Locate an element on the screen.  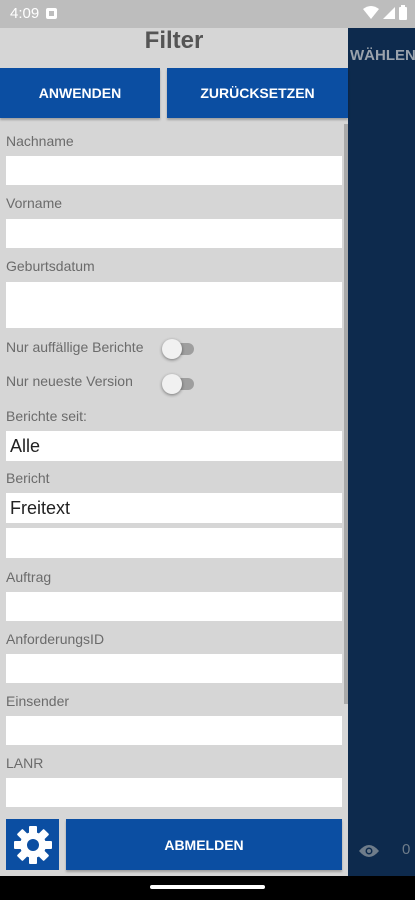
notification-icon is located at coordinates (51, 13).